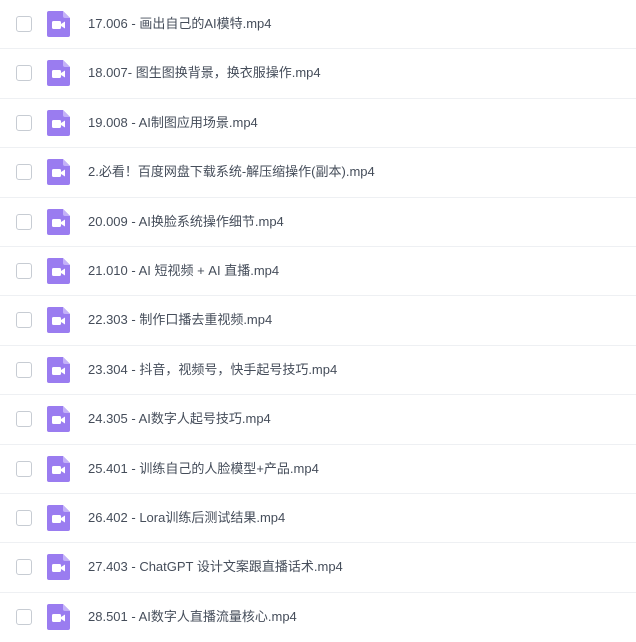 This screenshot has width=636, height=642. Describe the element at coordinates (180, 320) in the screenshot. I see `file-name: 22.303 - 制作口播去重视频.mp4` at that location.